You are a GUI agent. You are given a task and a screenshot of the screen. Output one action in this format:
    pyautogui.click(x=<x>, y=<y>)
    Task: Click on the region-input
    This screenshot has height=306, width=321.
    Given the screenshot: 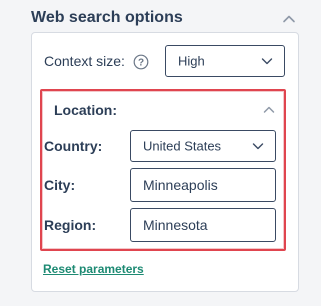 What is the action you would take?
    pyautogui.click(x=203, y=225)
    